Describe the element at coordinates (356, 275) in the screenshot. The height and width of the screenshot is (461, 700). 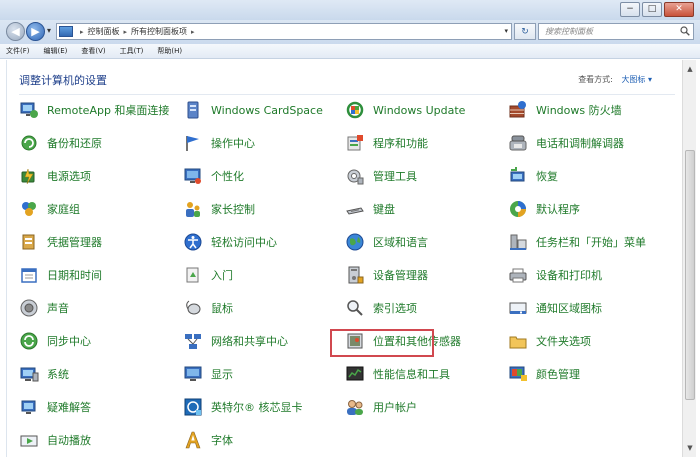
I see `device-manager-icon` at that location.